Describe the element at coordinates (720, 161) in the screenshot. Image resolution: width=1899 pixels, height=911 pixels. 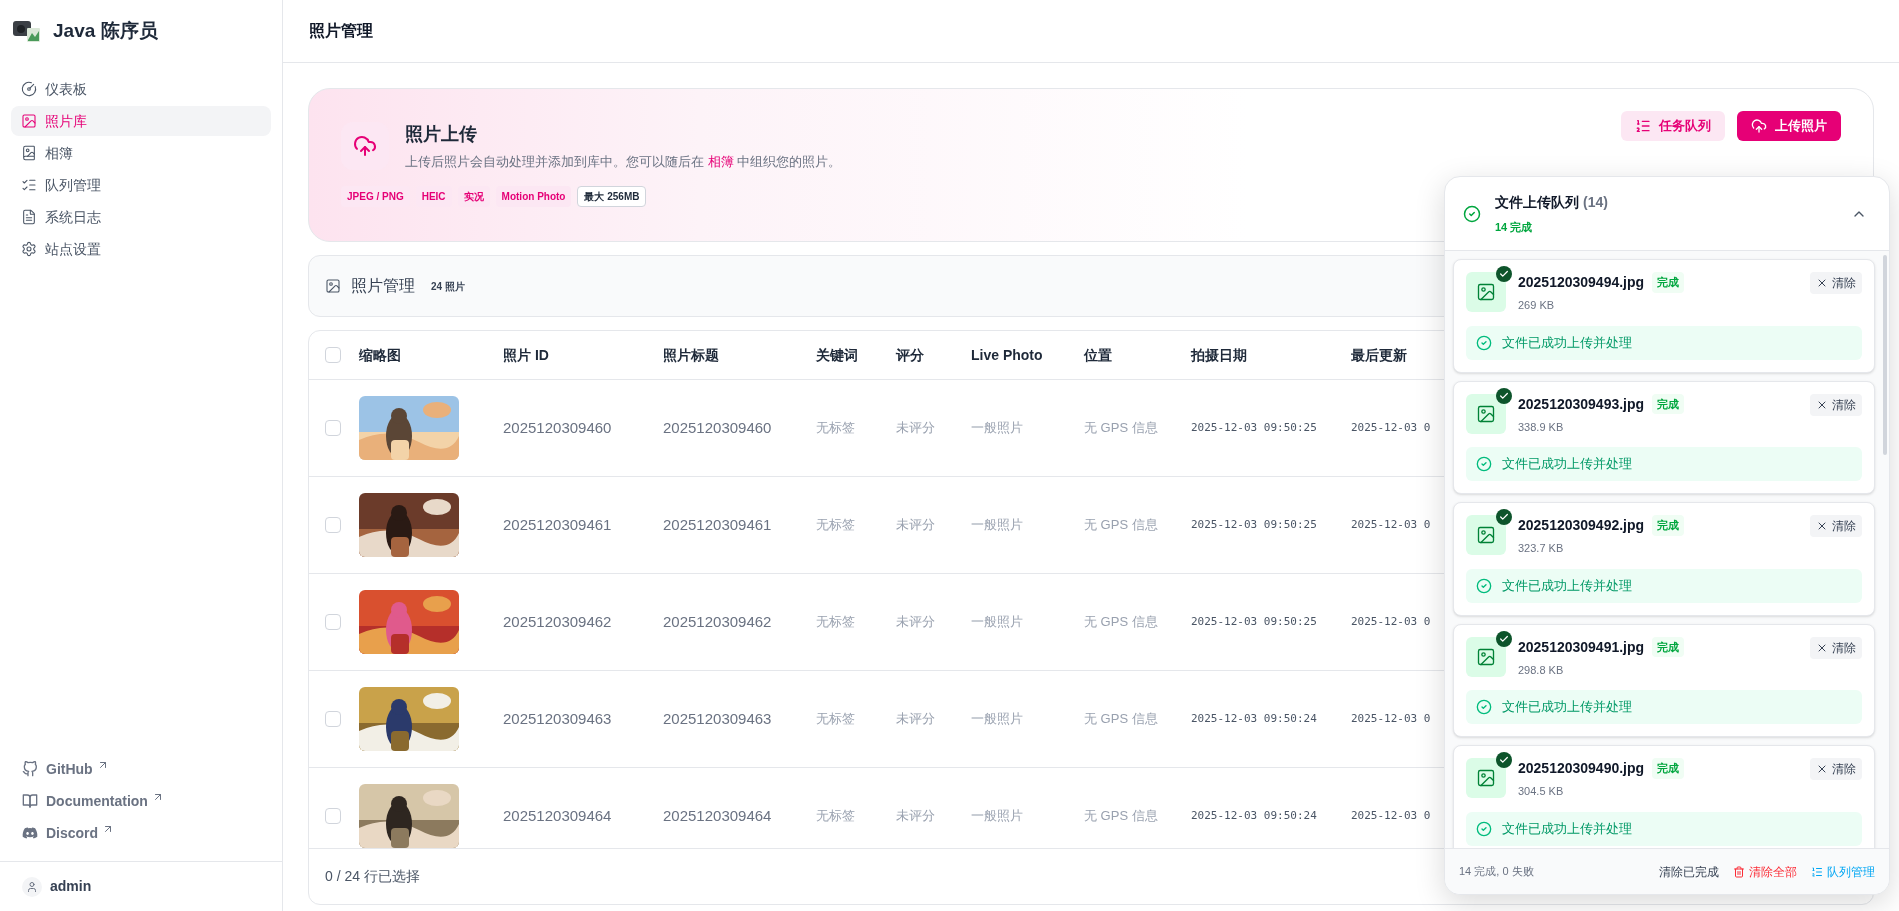
I see `albums-link: 相簿` at that location.